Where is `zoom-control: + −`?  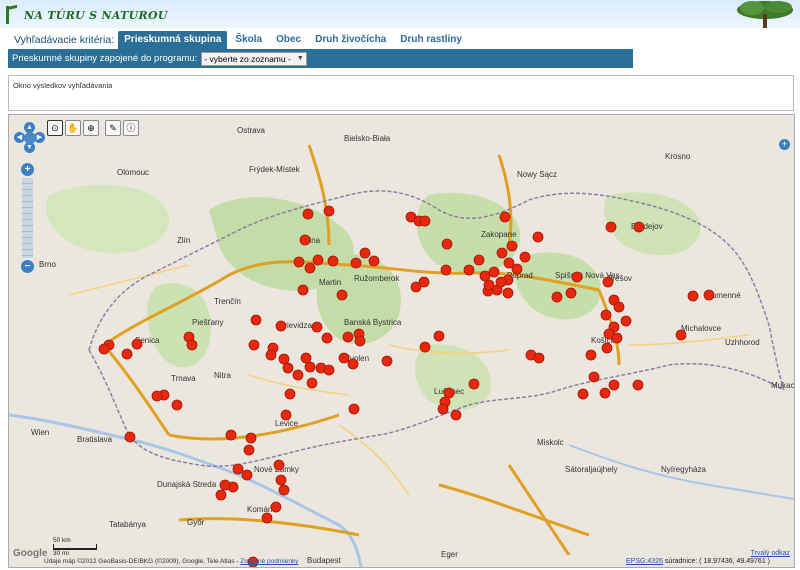
zoom-control: + − is located at coordinates (28, 218).